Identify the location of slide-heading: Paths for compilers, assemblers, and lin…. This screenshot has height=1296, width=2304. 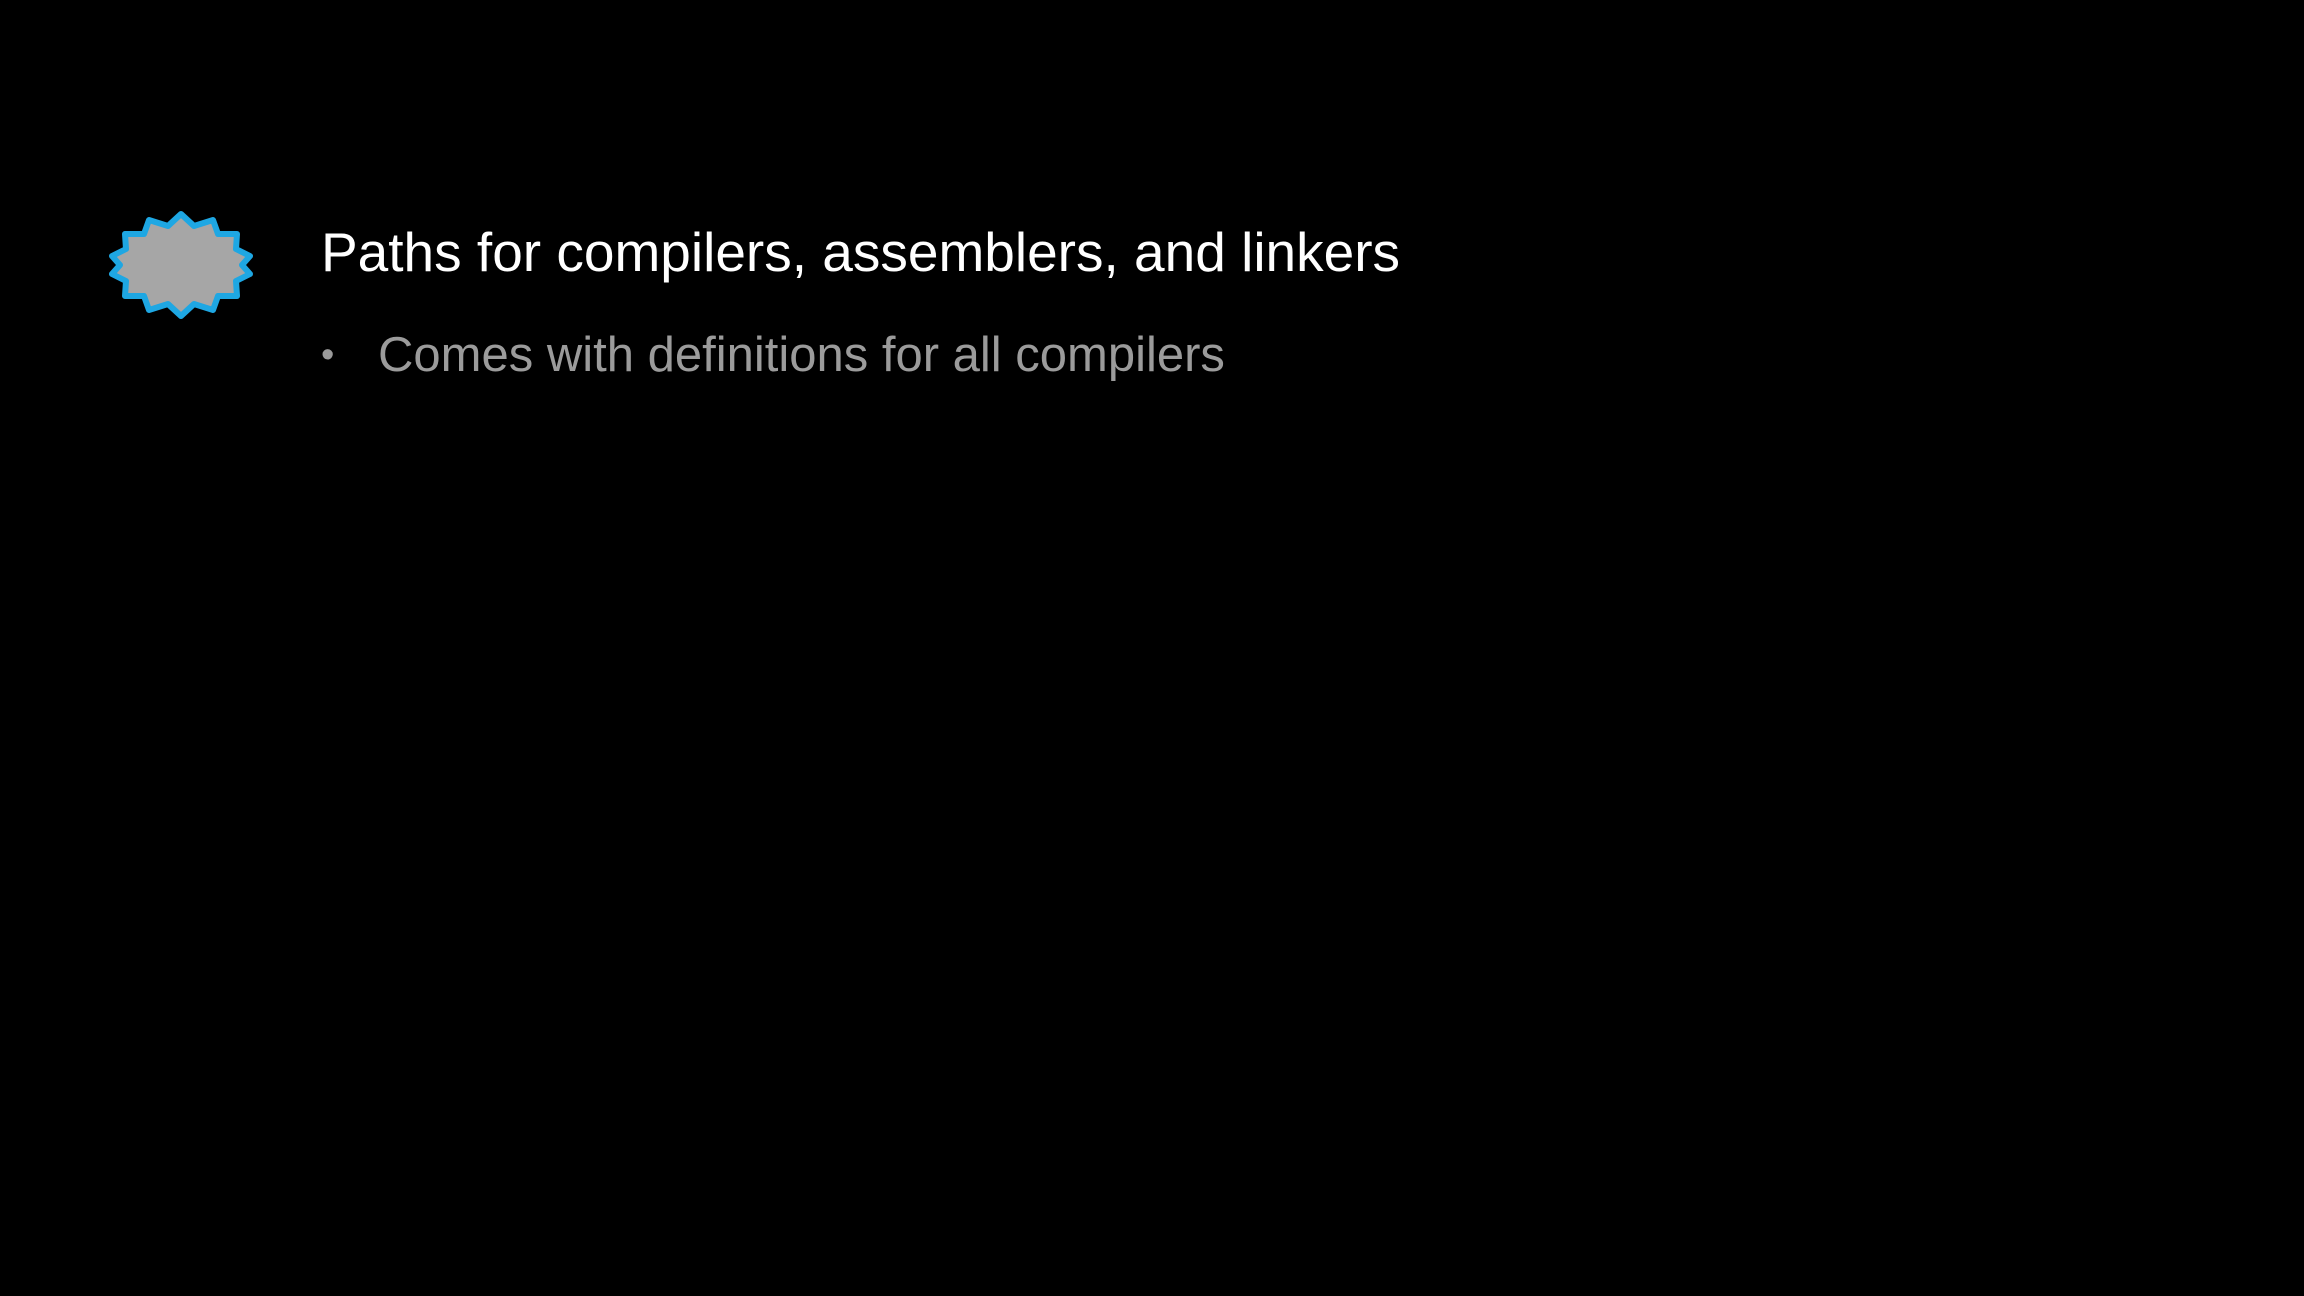
(861, 252).